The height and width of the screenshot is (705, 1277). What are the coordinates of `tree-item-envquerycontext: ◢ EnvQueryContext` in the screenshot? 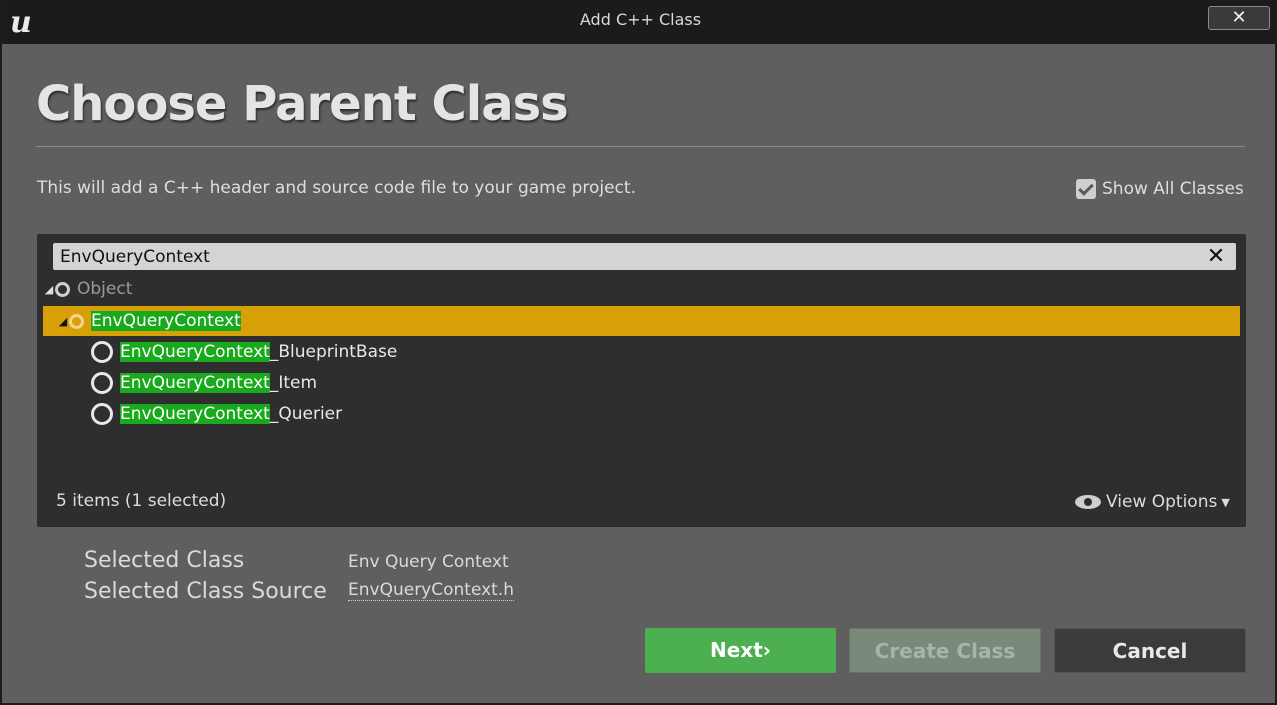 It's located at (641, 321).